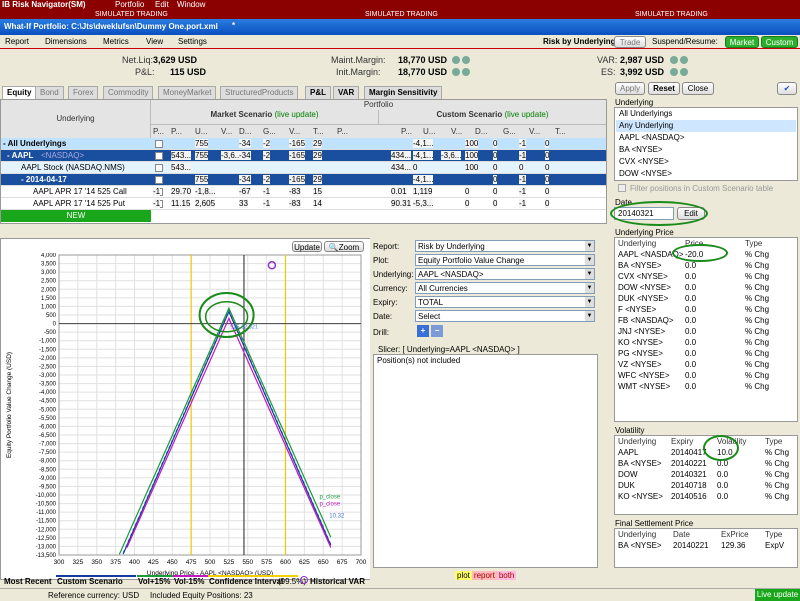  Describe the element at coordinates (630, 42) in the screenshot. I see `trade-button: Trade` at that location.